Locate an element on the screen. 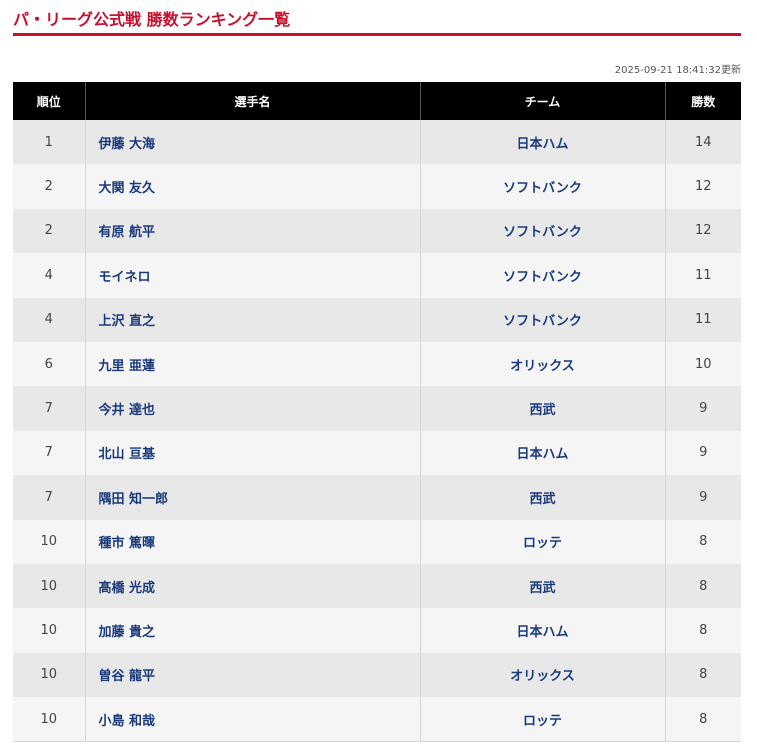 The width and height of the screenshot is (757, 756). updated-timestamp: 2025-09-21 18:41:32更新 is located at coordinates (677, 70).